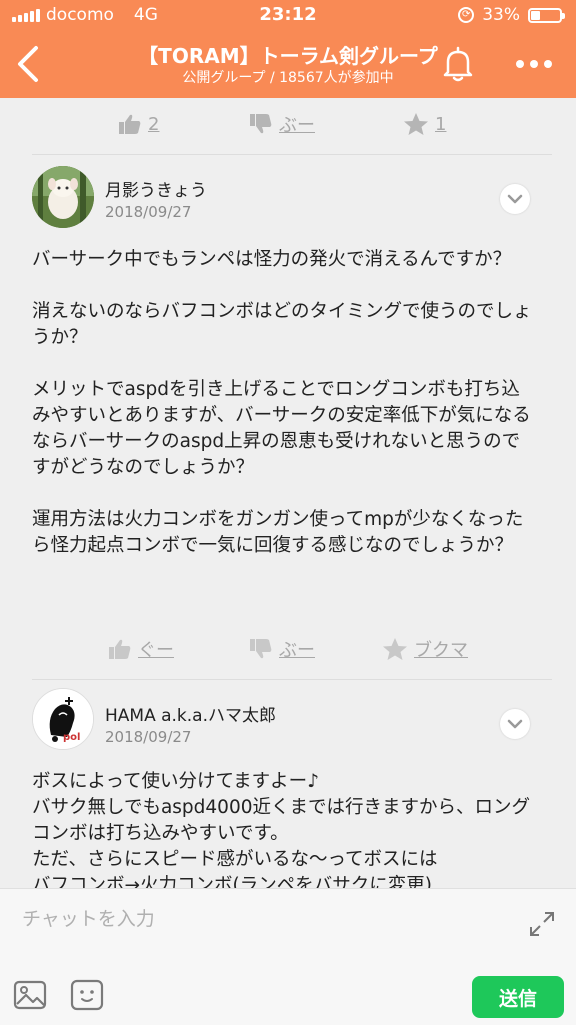 The width and height of the screenshot is (576, 1025). I want to click on bookmark-label: ブクマ, so click(441, 650).